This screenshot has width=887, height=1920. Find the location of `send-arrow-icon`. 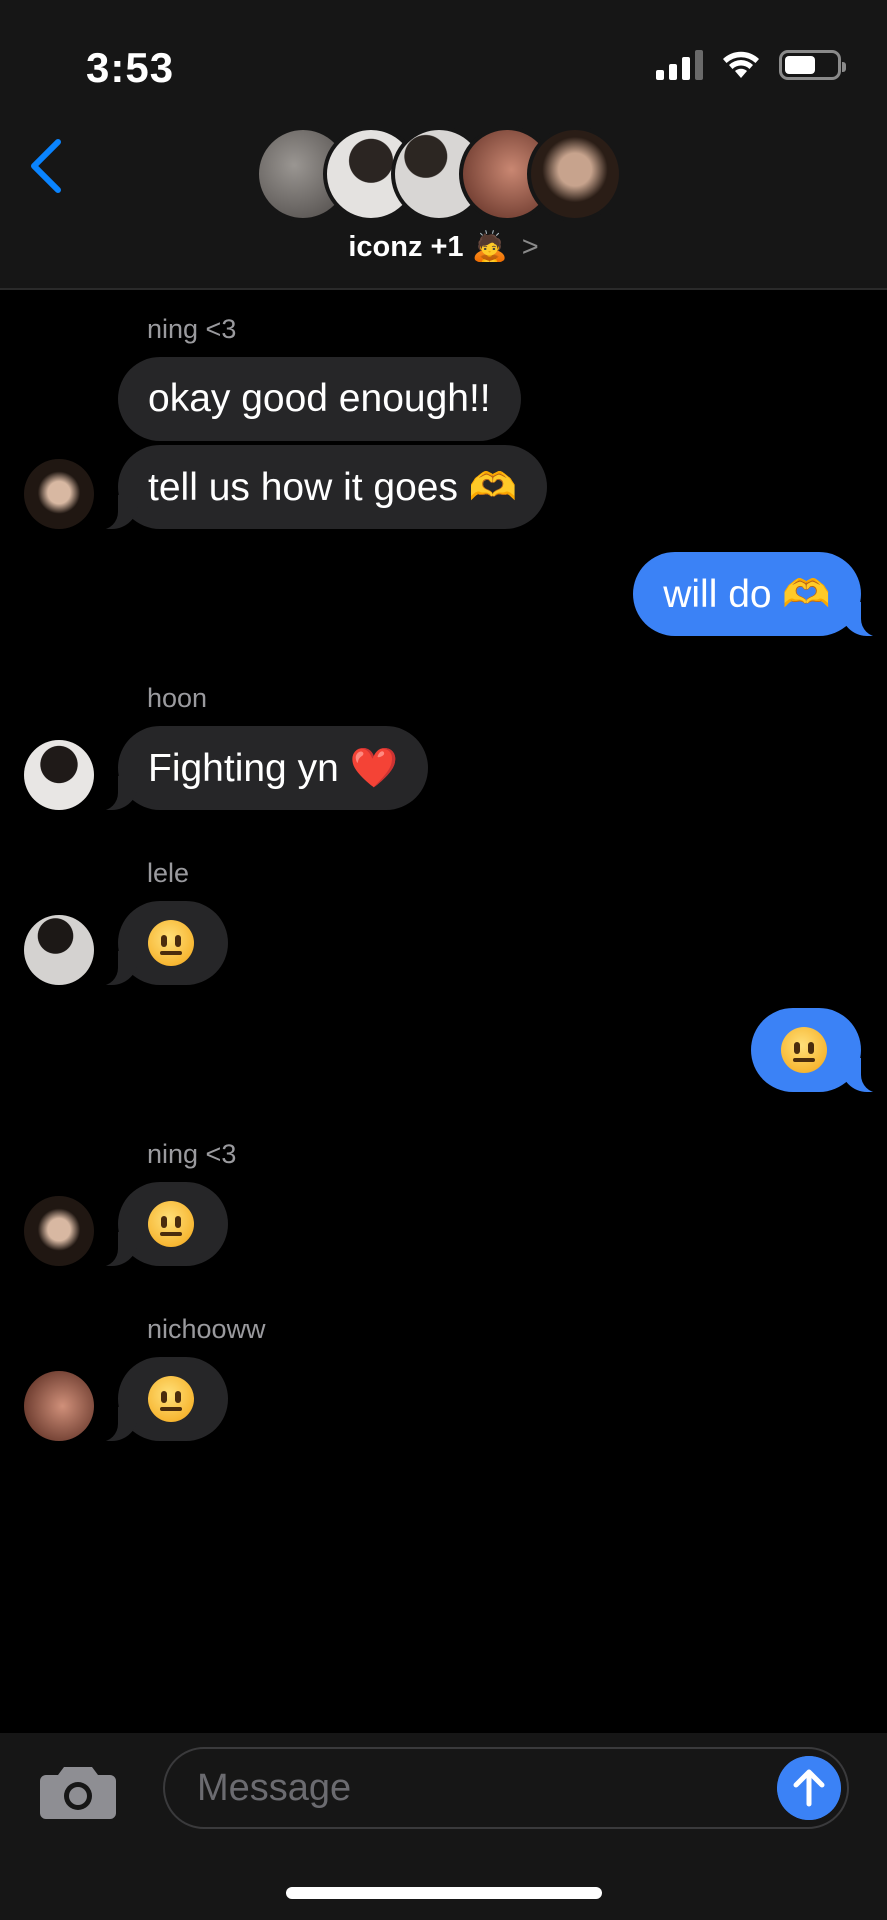

send-arrow-icon is located at coordinates (809, 1788).